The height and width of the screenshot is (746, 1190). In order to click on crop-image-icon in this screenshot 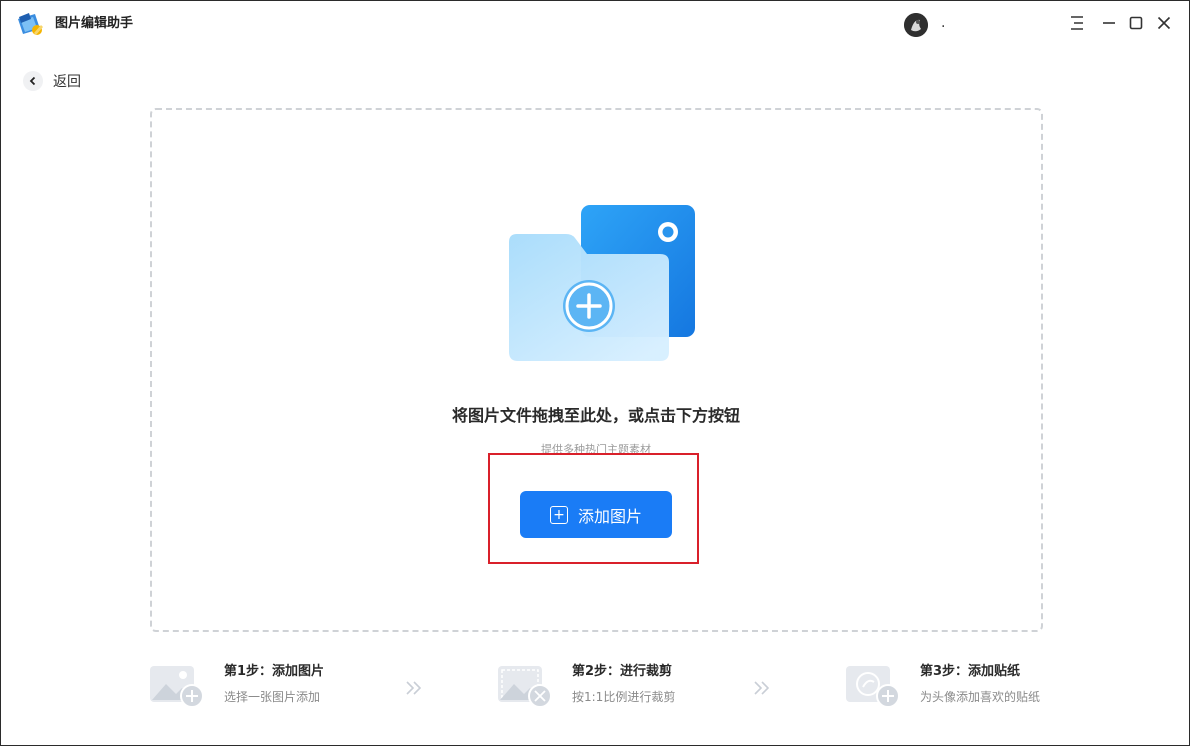, I will do `click(525, 687)`.